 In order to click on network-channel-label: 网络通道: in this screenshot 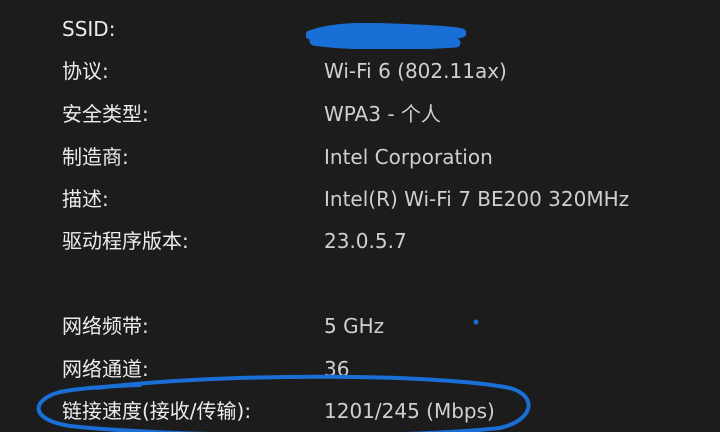, I will do `click(105, 369)`.